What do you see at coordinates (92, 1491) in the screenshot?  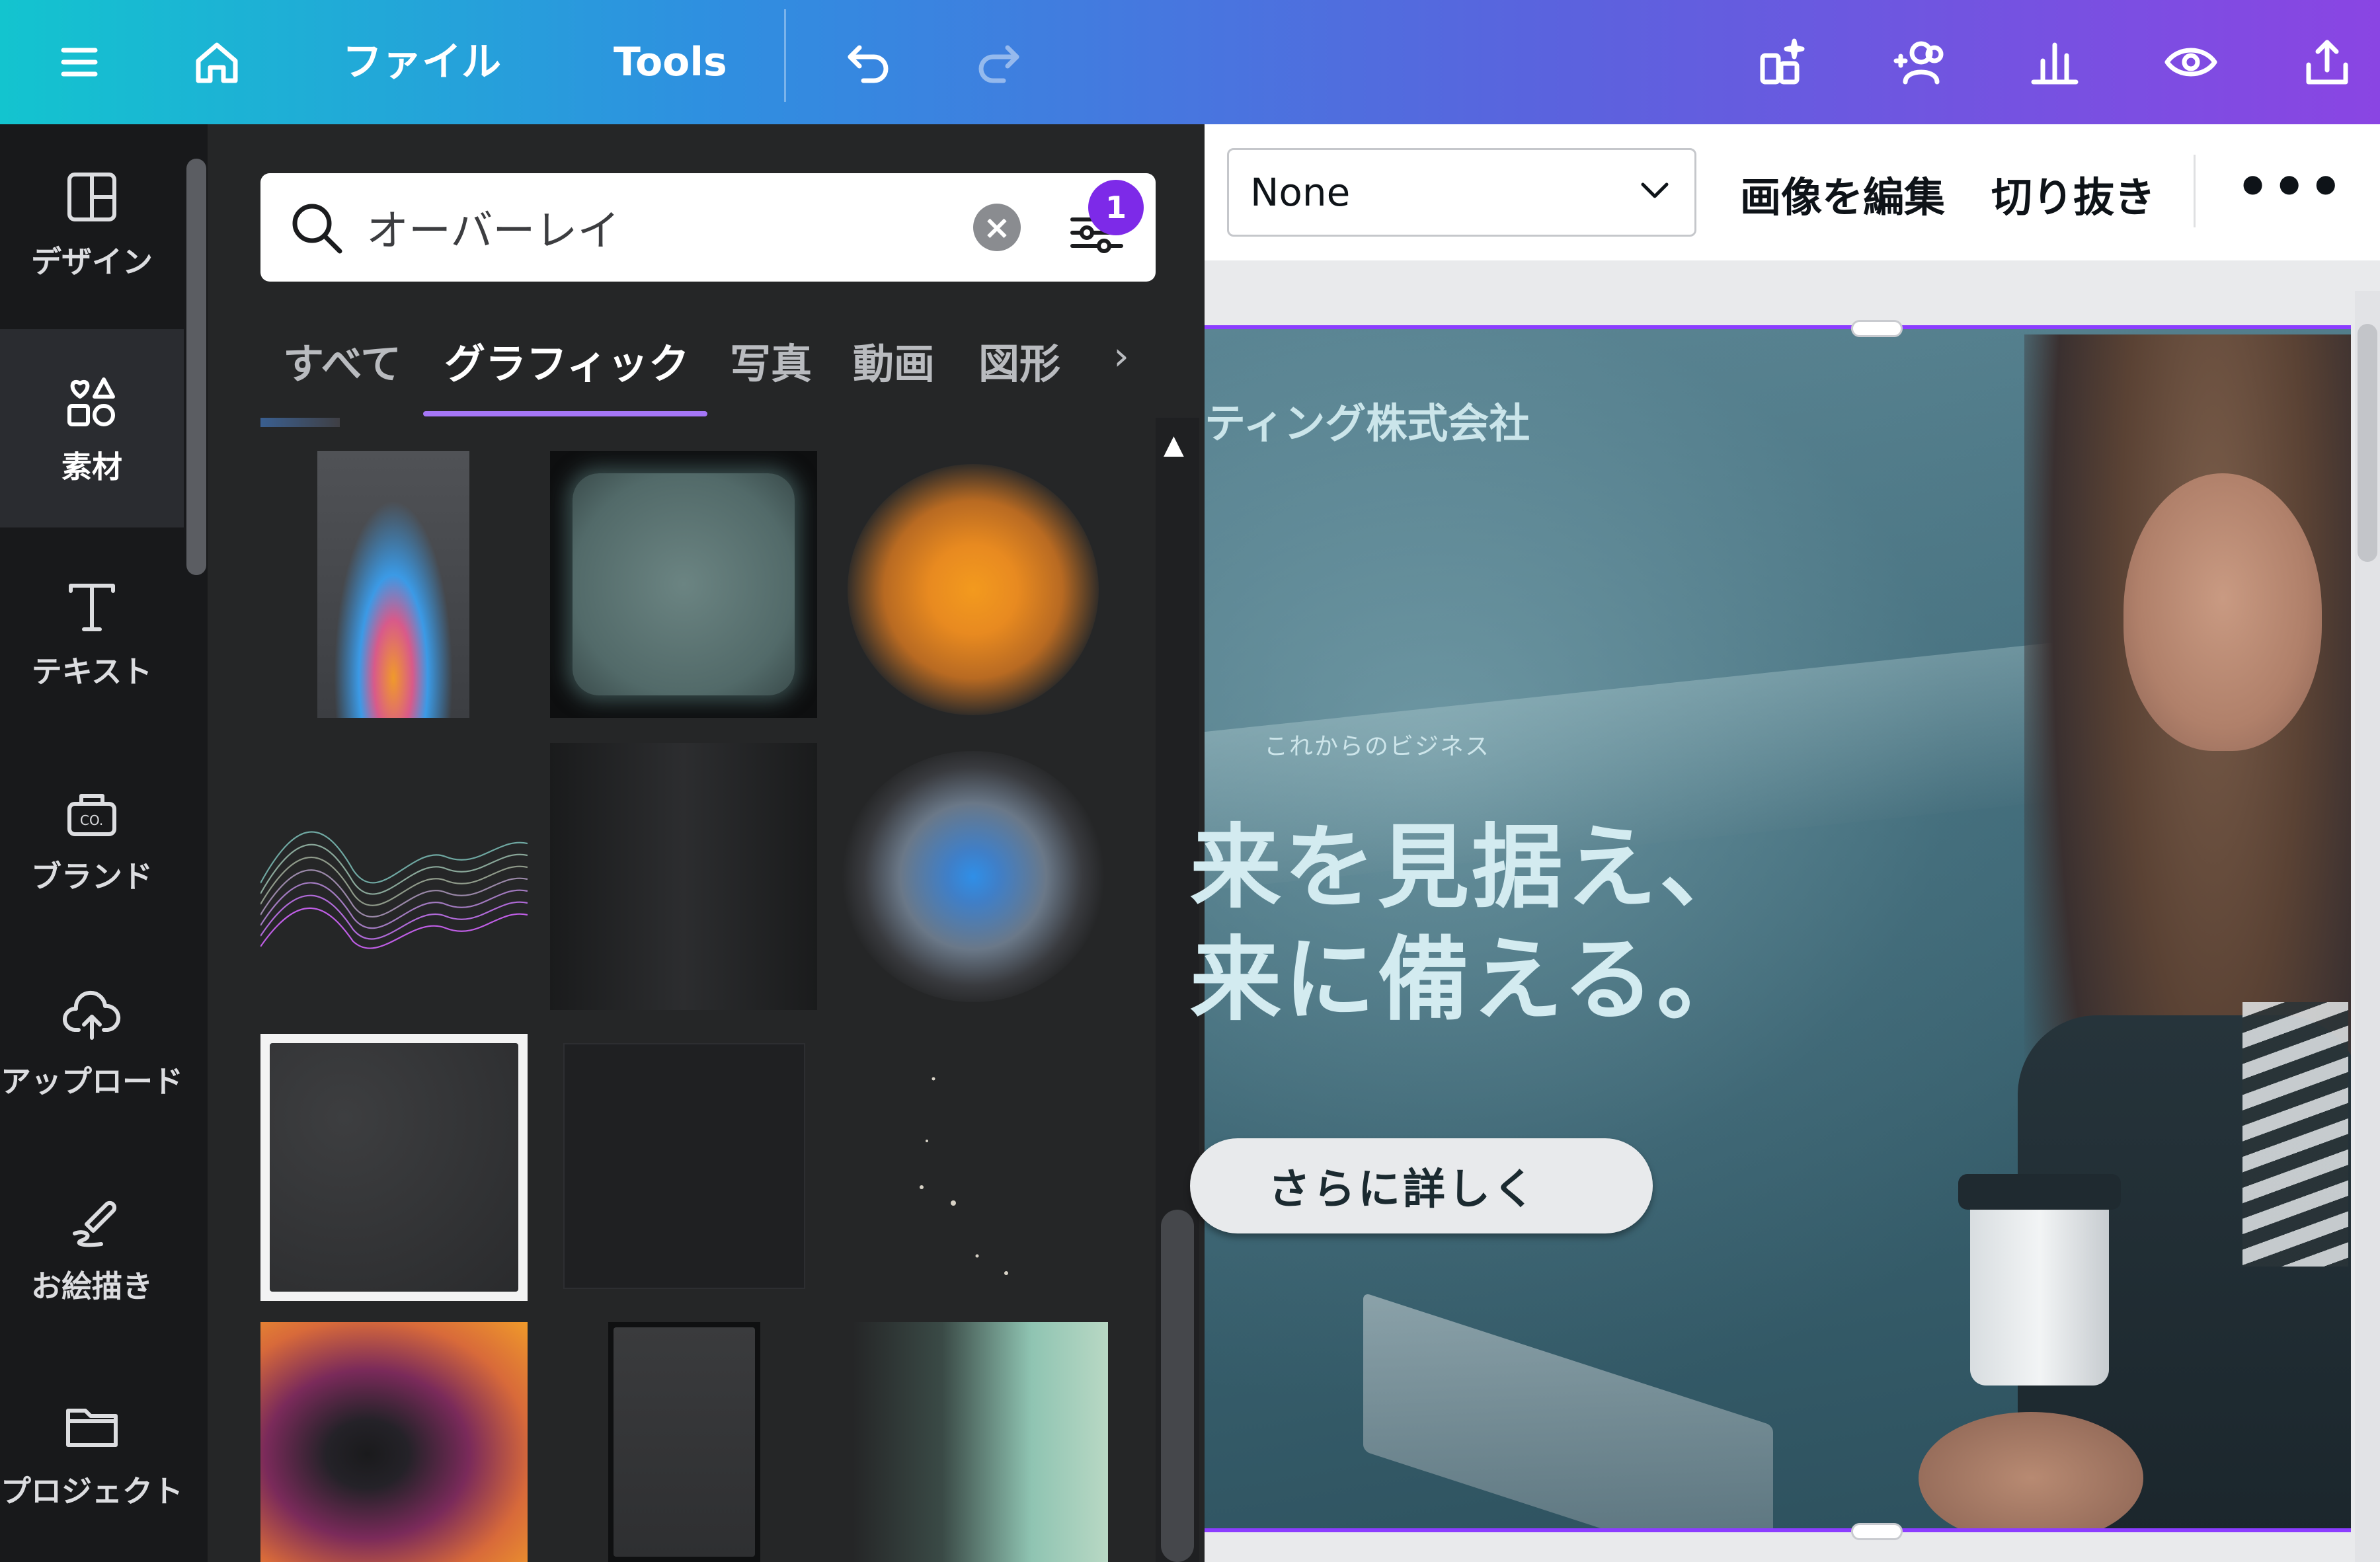 I see `rail-item-label: プロジェクト` at bounding box center [92, 1491].